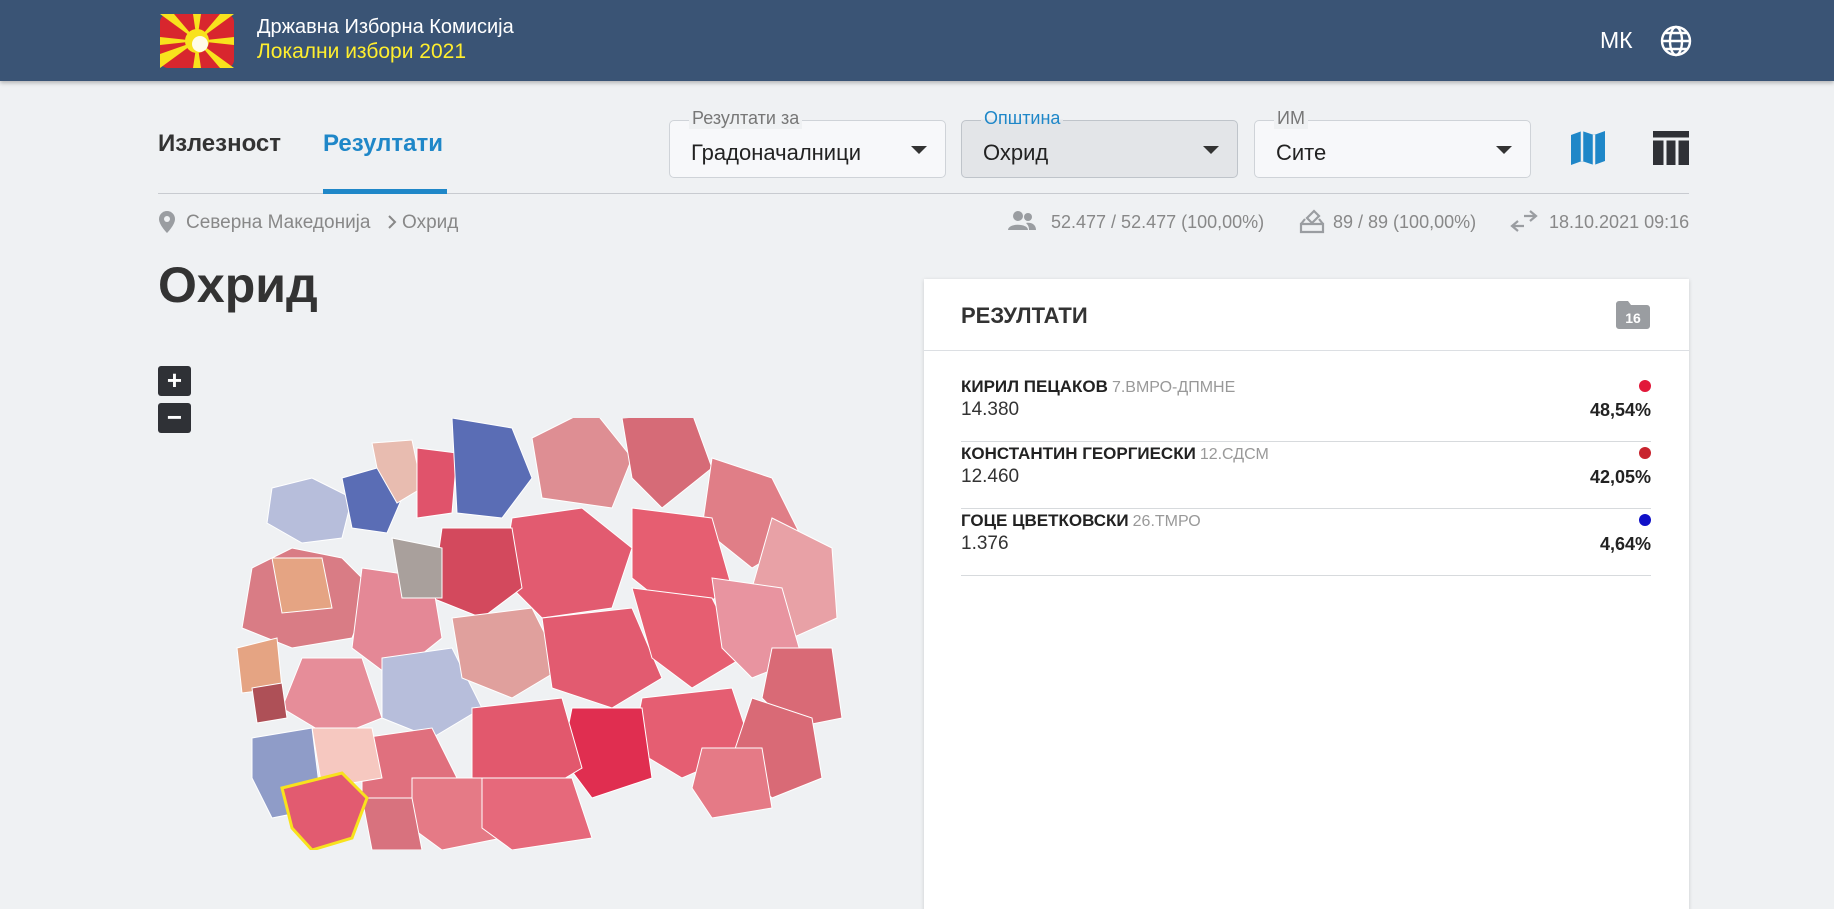 Image resolution: width=1834 pixels, height=909 pixels. I want to click on brand-title: Државна Изборна Комисија, so click(385, 27).